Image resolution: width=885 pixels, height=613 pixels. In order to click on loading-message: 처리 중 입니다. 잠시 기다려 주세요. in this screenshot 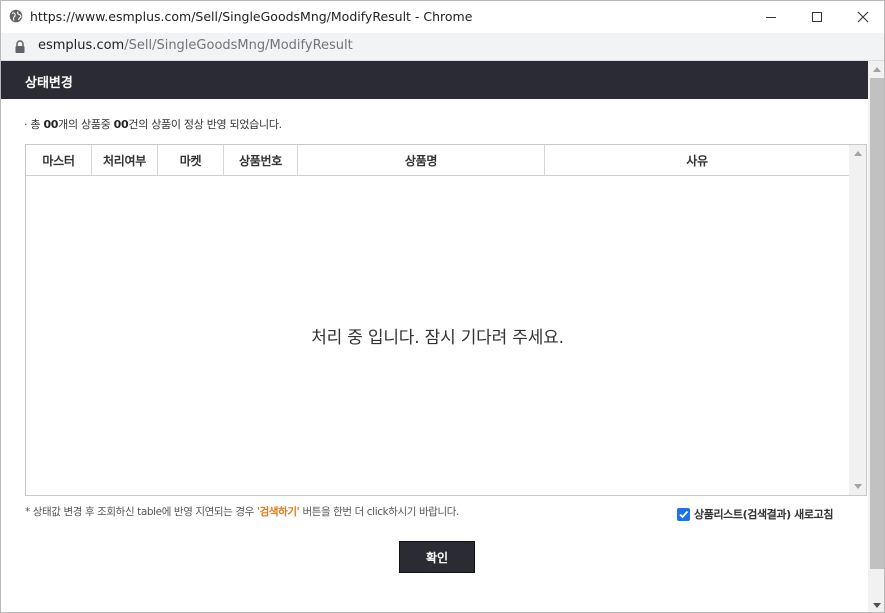, I will do `click(437, 338)`.